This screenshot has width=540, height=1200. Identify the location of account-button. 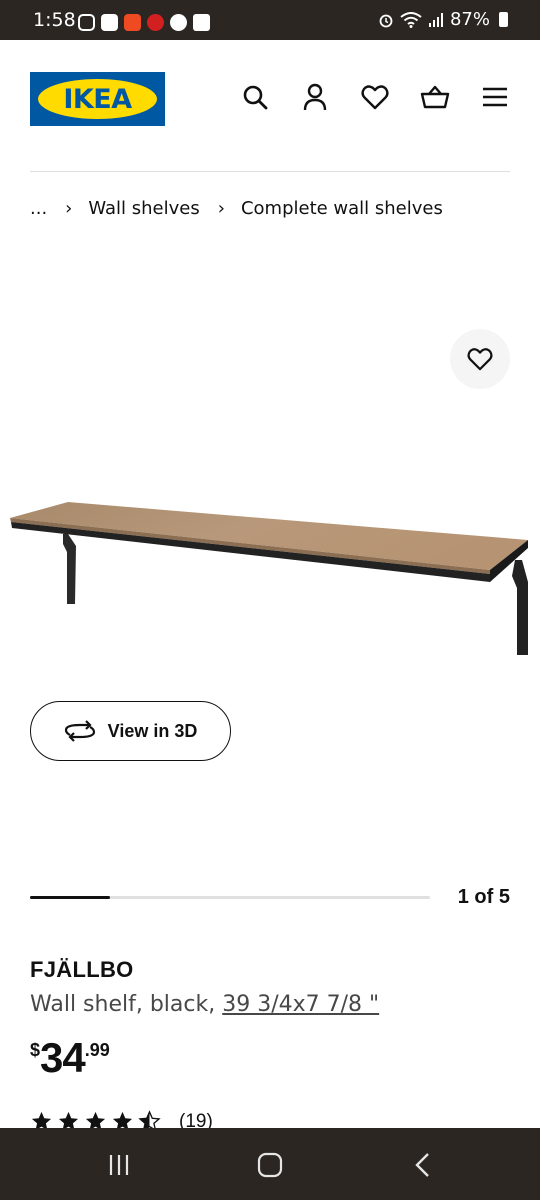
(315, 97).